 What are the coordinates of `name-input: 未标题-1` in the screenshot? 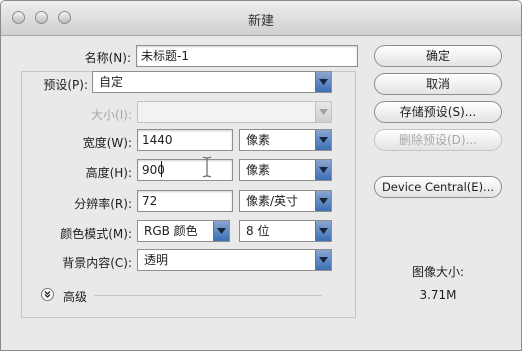 It's located at (247, 56).